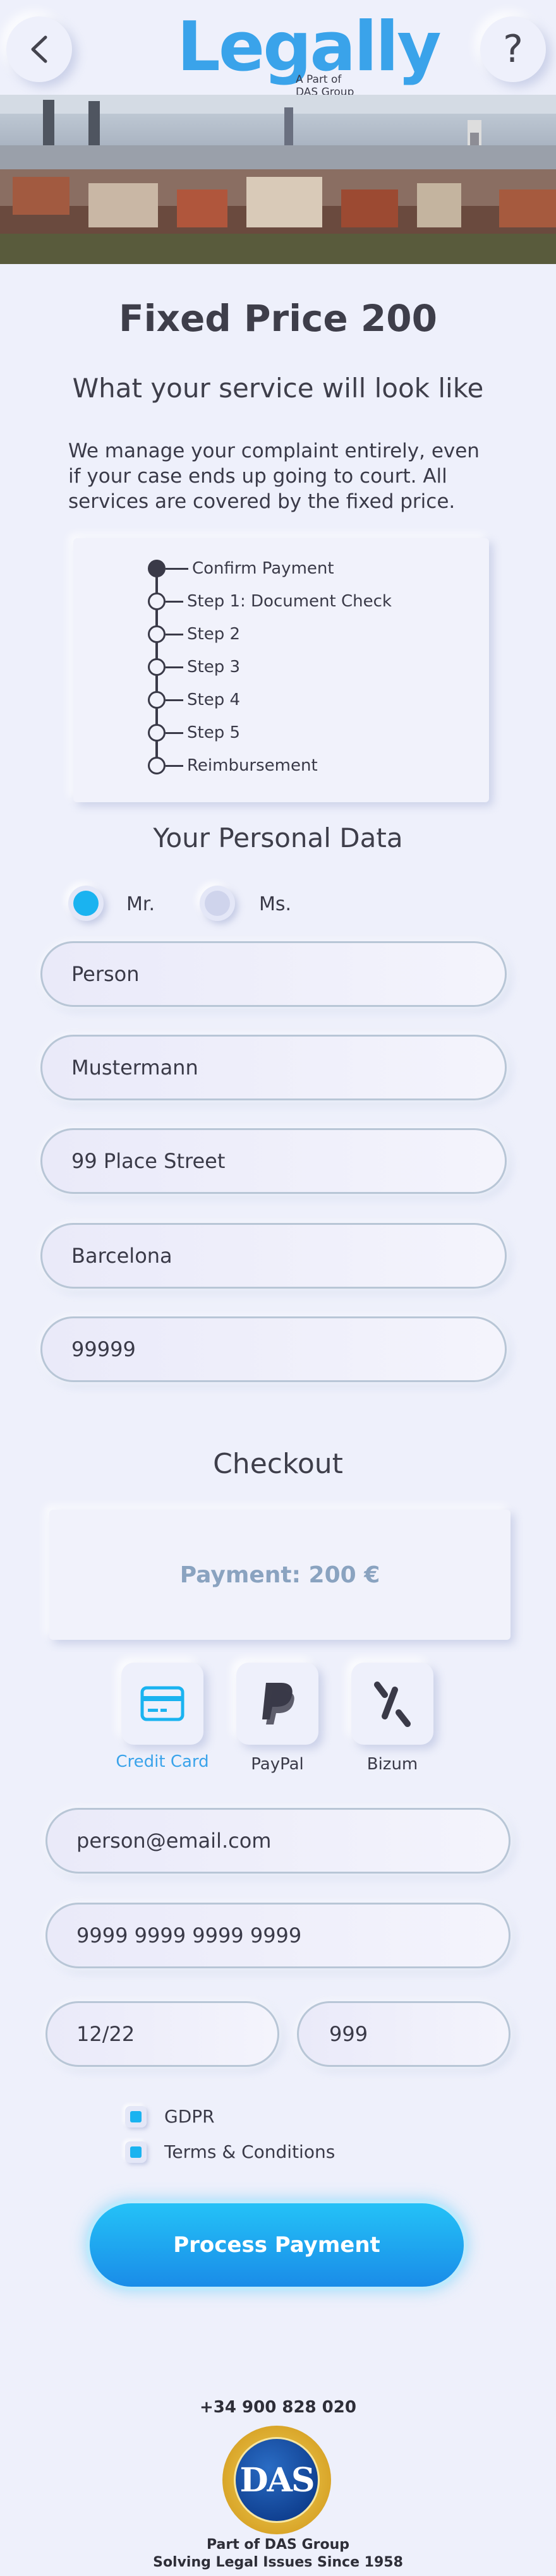  What do you see at coordinates (278, 1935) in the screenshot?
I see `card-number-field: 9999 9999 9999 9999` at bounding box center [278, 1935].